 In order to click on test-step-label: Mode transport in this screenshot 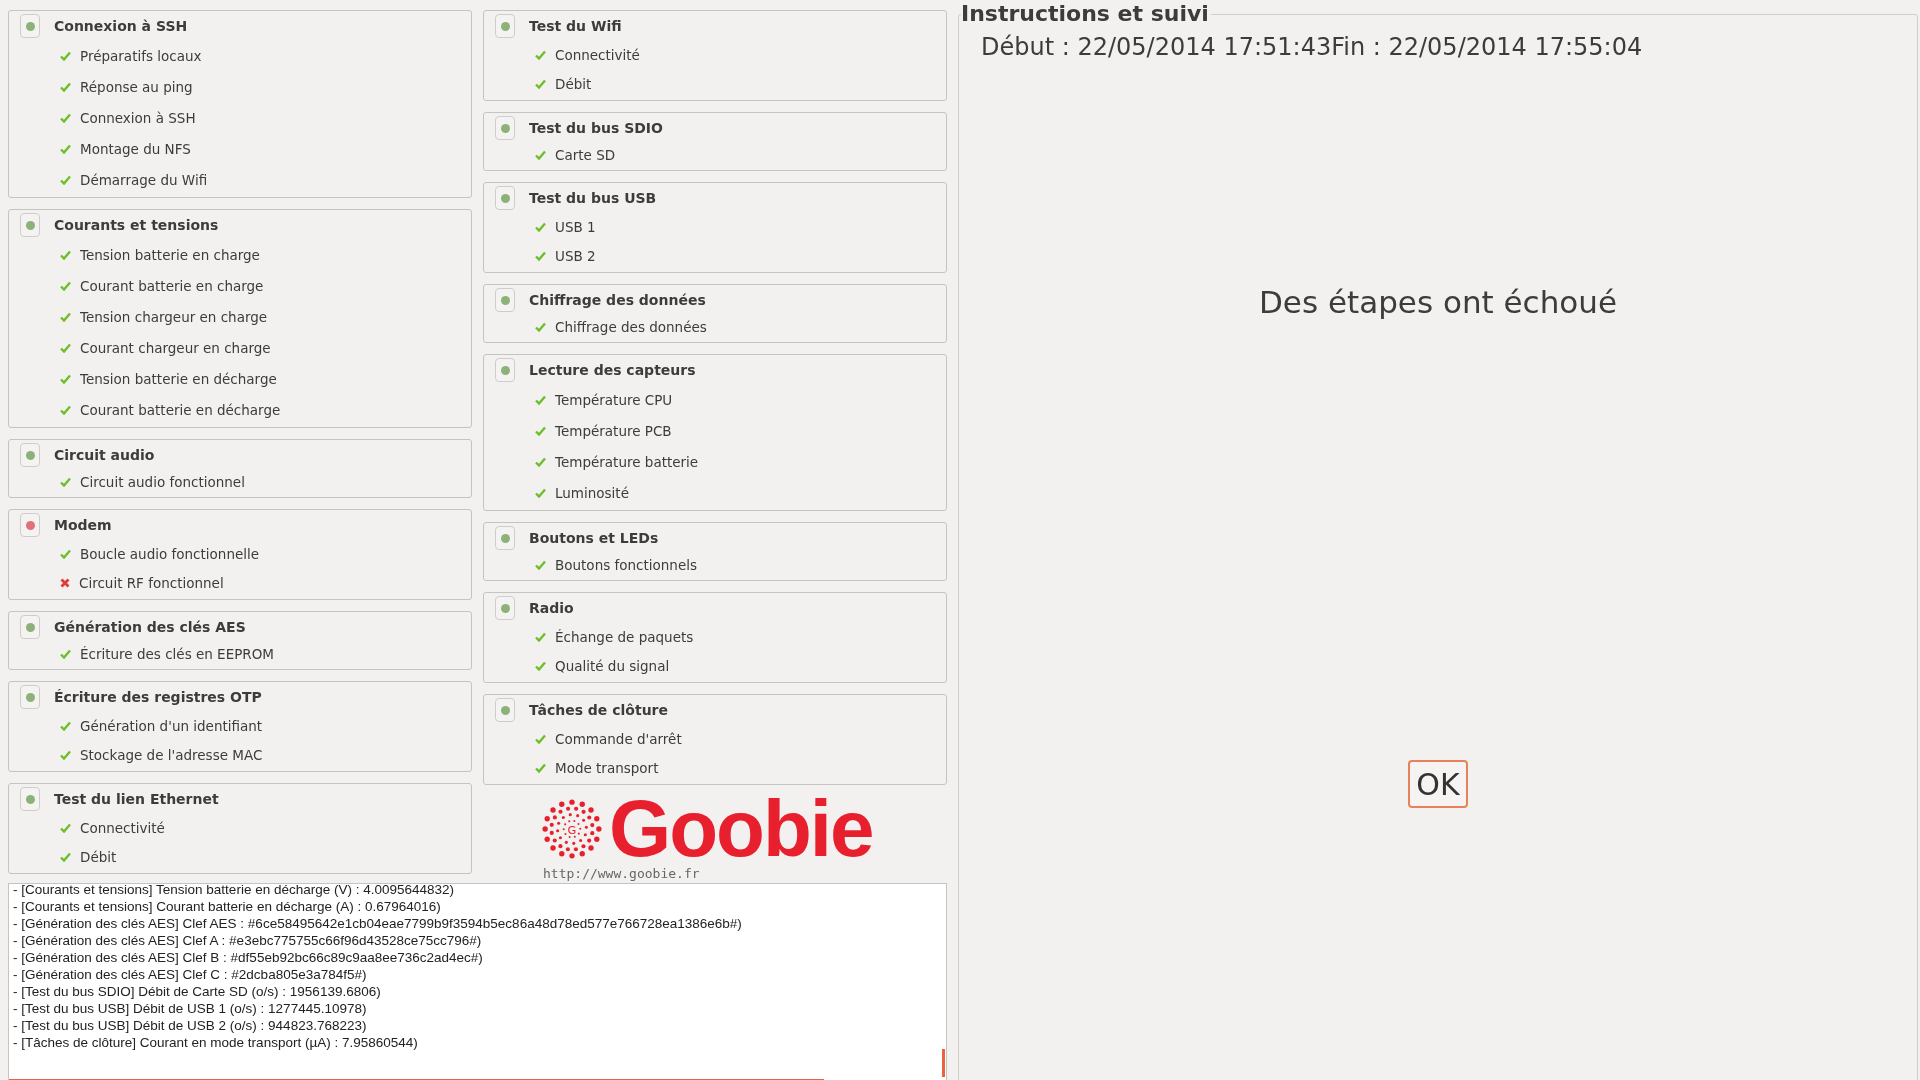, I will do `click(607, 767)`.